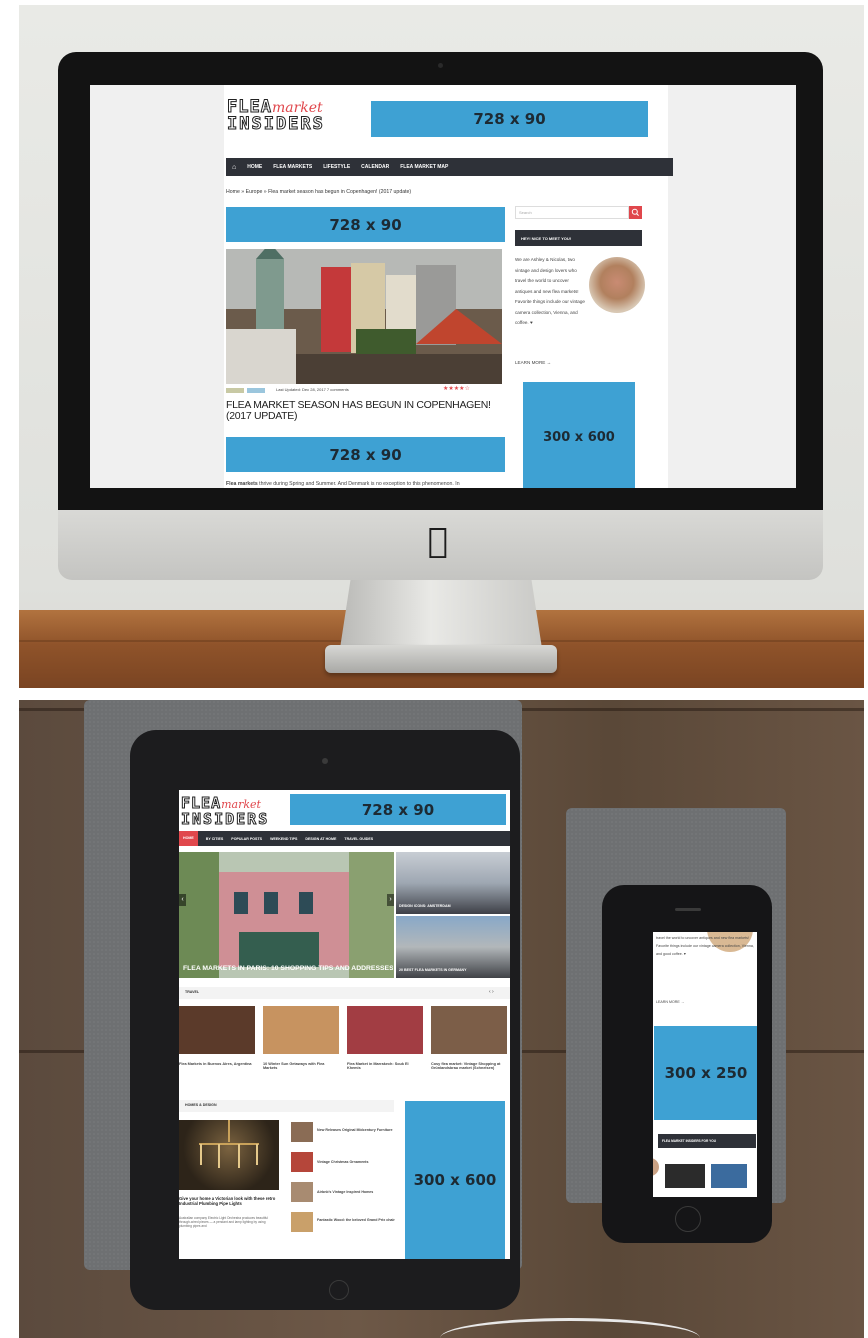 This screenshot has width=868, height=1338. What do you see at coordinates (572, 212) in the screenshot?
I see `search-input: Search` at bounding box center [572, 212].